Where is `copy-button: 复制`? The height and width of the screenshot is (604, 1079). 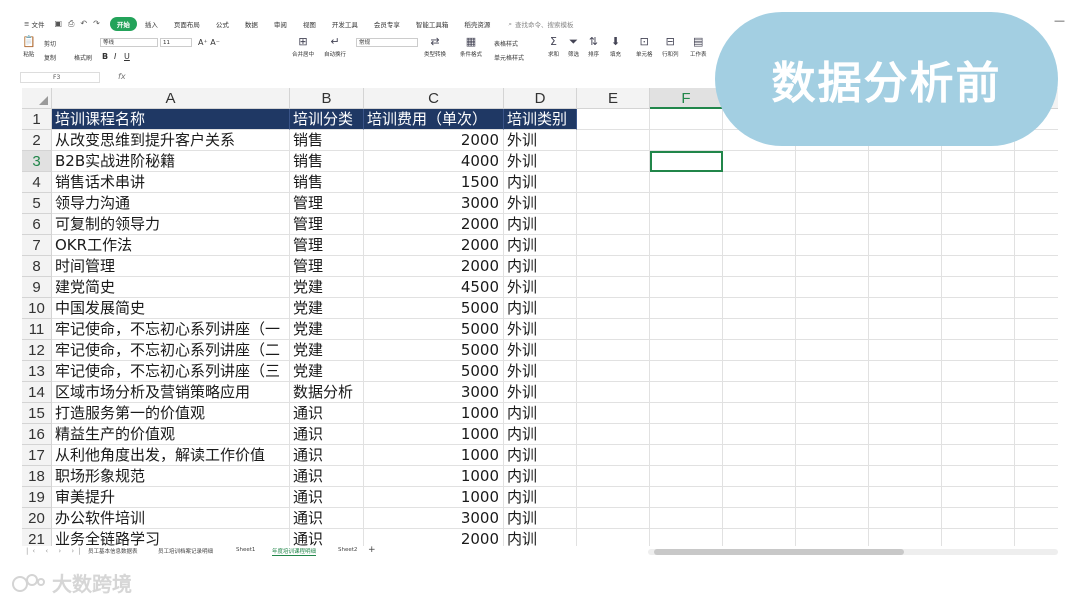 copy-button: 复制 is located at coordinates (50, 57).